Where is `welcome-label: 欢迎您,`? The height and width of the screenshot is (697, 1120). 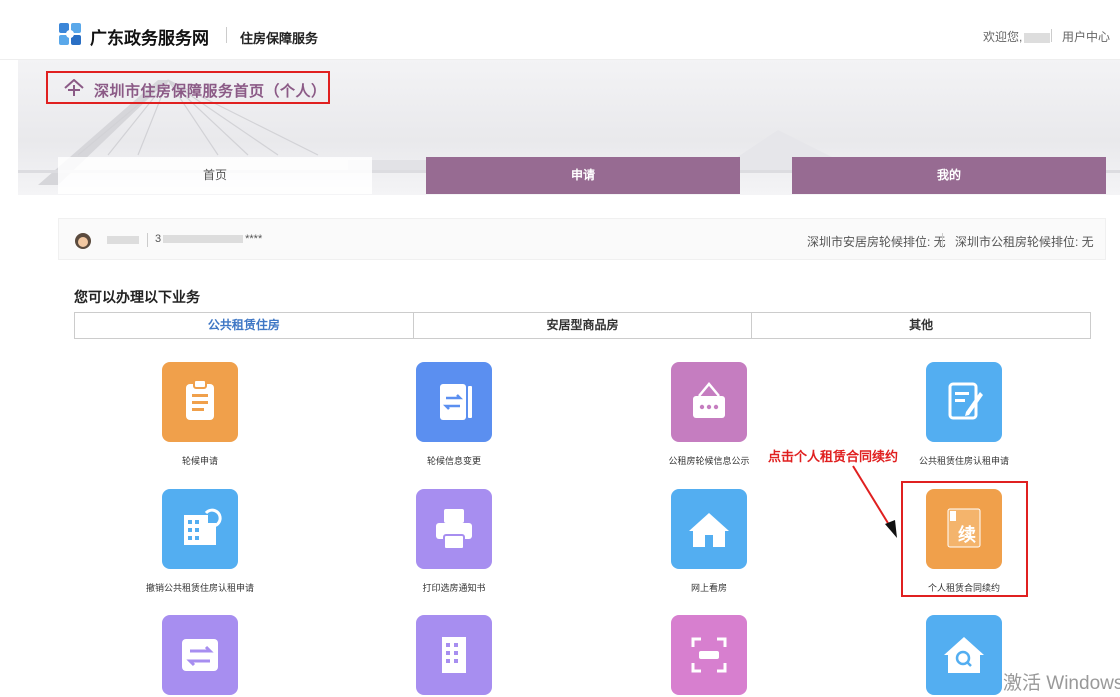
welcome-label: 欢迎您, is located at coordinates (1003, 37).